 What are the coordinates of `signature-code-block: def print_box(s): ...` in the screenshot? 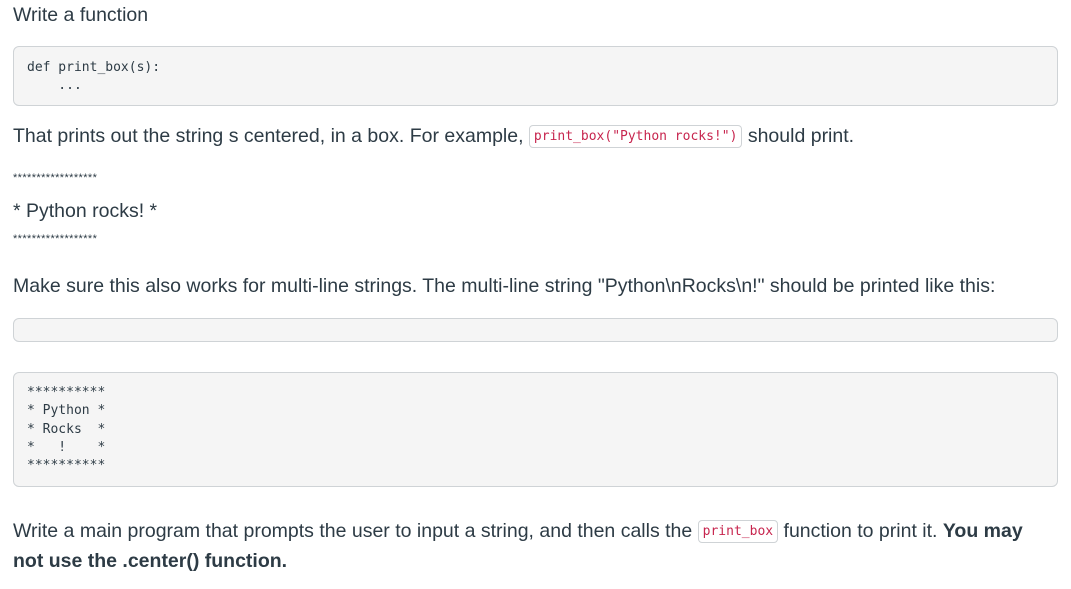 It's located at (535, 76).